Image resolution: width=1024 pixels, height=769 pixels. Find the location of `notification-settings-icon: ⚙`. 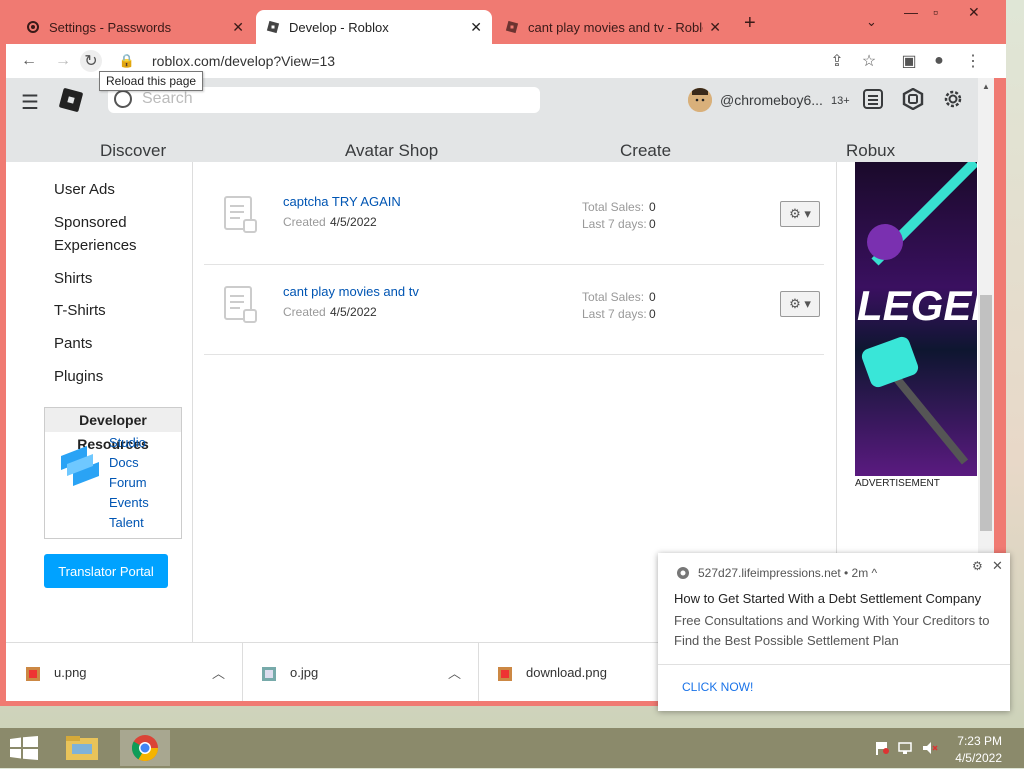

notification-settings-icon: ⚙ is located at coordinates (977, 566).